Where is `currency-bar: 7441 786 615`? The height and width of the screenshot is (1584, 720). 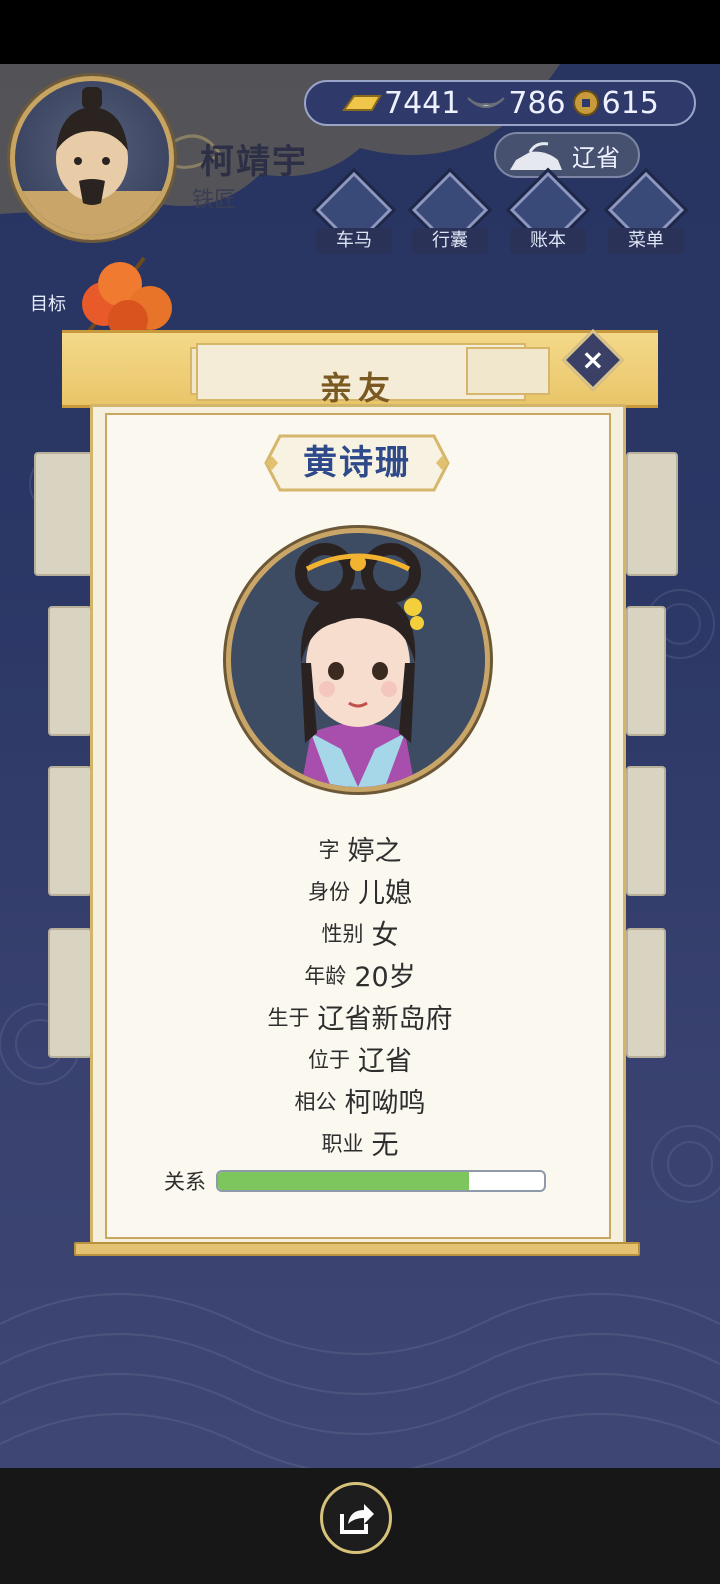
currency-bar: 7441 786 615 is located at coordinates (500, 103).